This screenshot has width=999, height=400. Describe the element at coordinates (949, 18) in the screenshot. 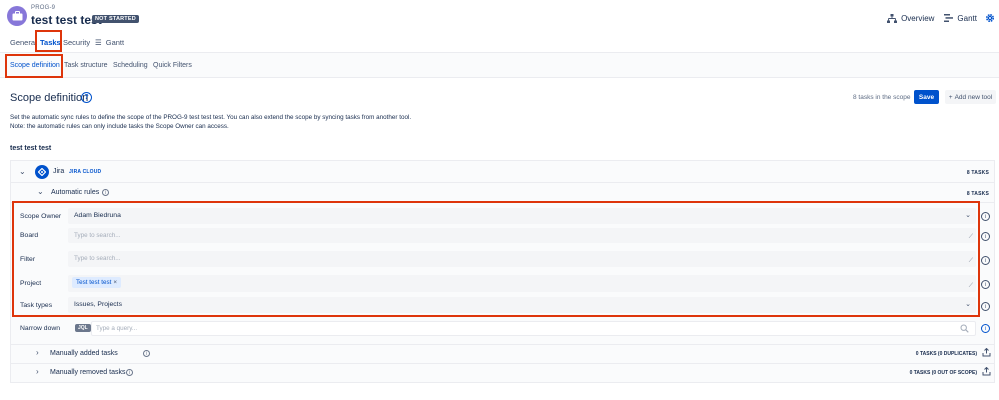

I see `gantt-icon` at that location.